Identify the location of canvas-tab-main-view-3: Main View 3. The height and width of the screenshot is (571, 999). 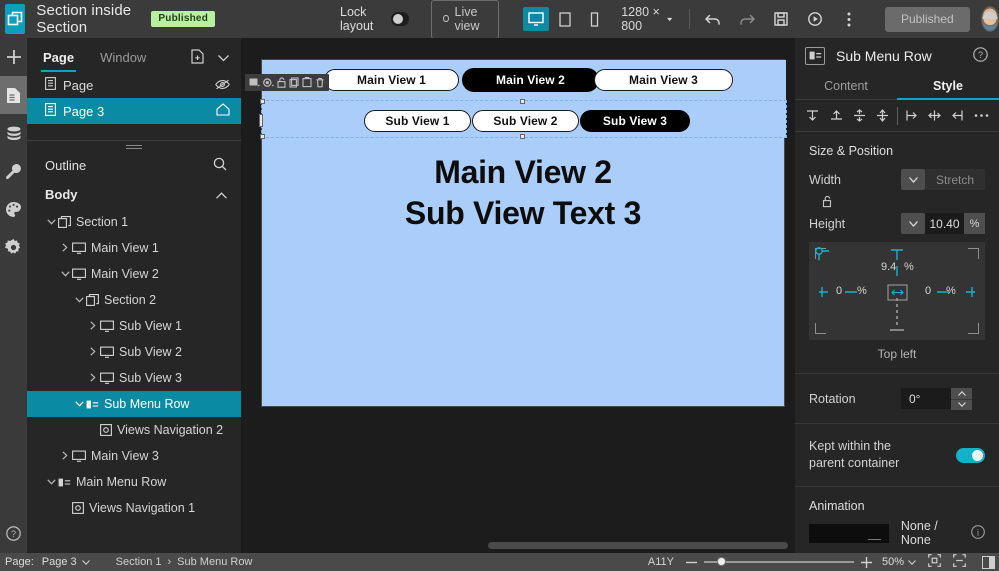
(663, 80).